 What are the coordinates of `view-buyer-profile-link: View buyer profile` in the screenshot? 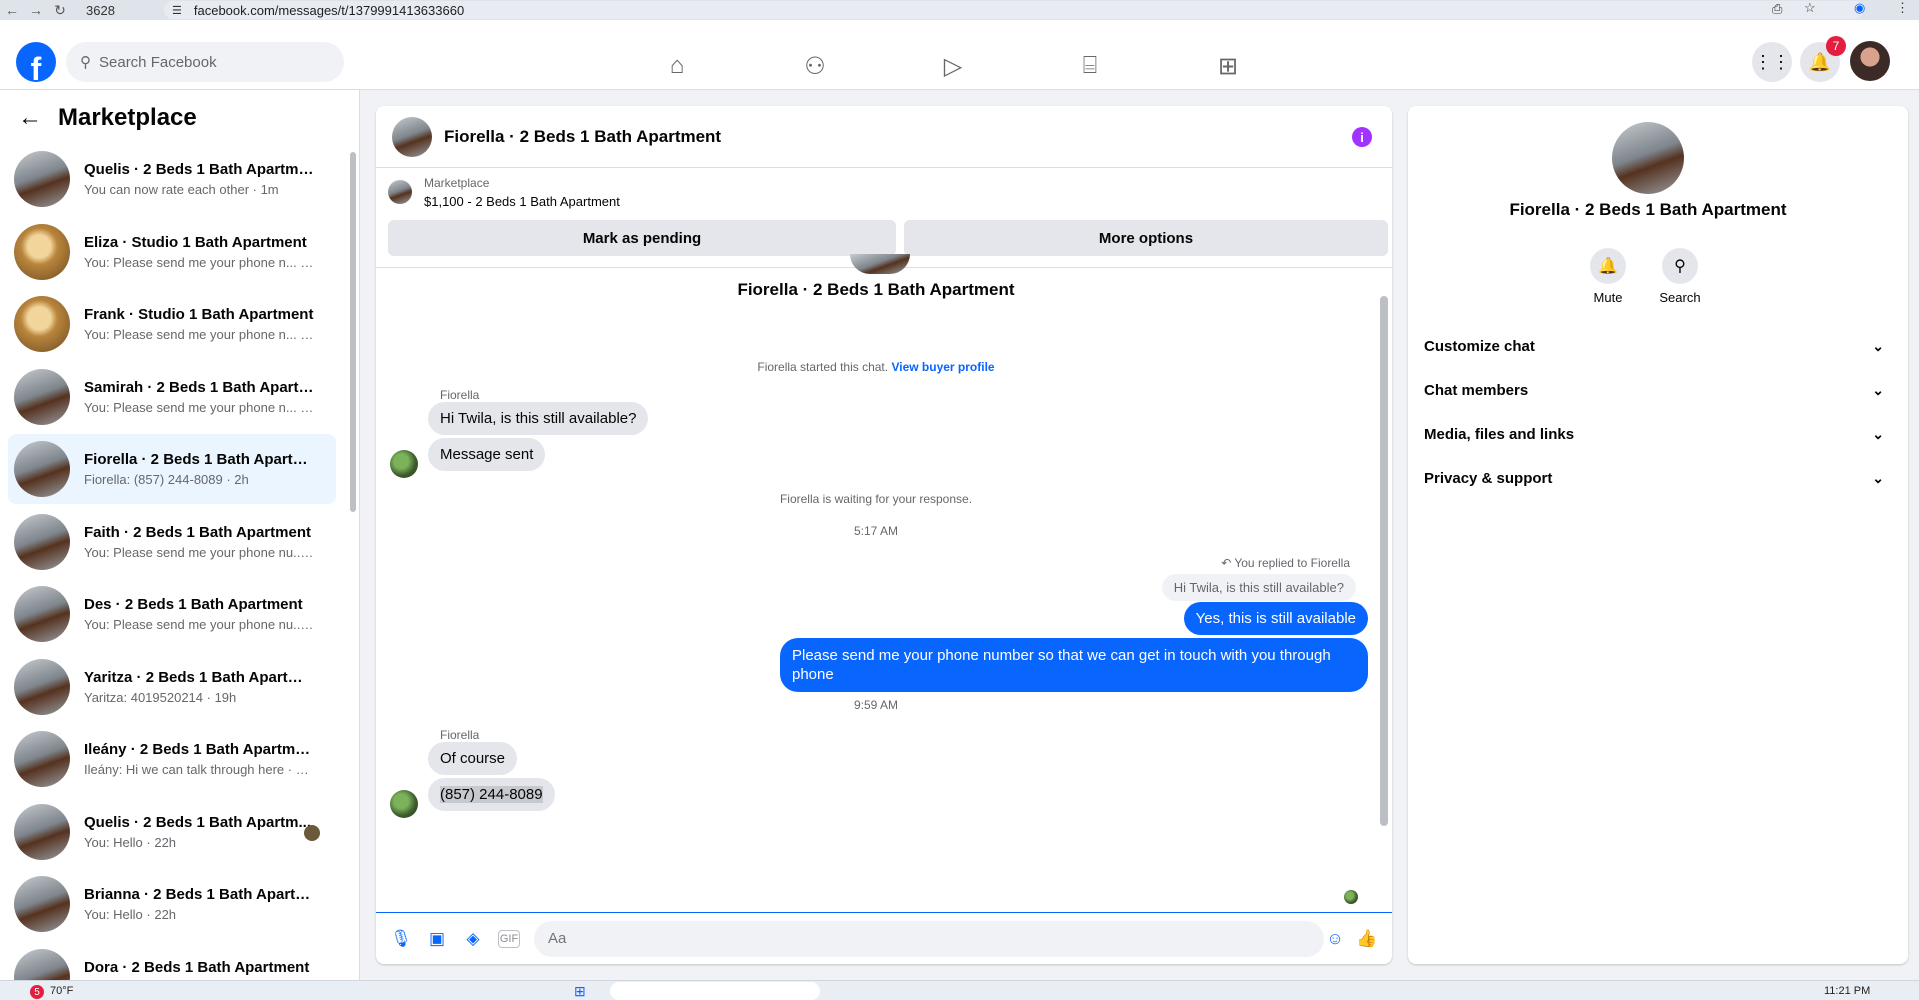 It's located at (942, 367).